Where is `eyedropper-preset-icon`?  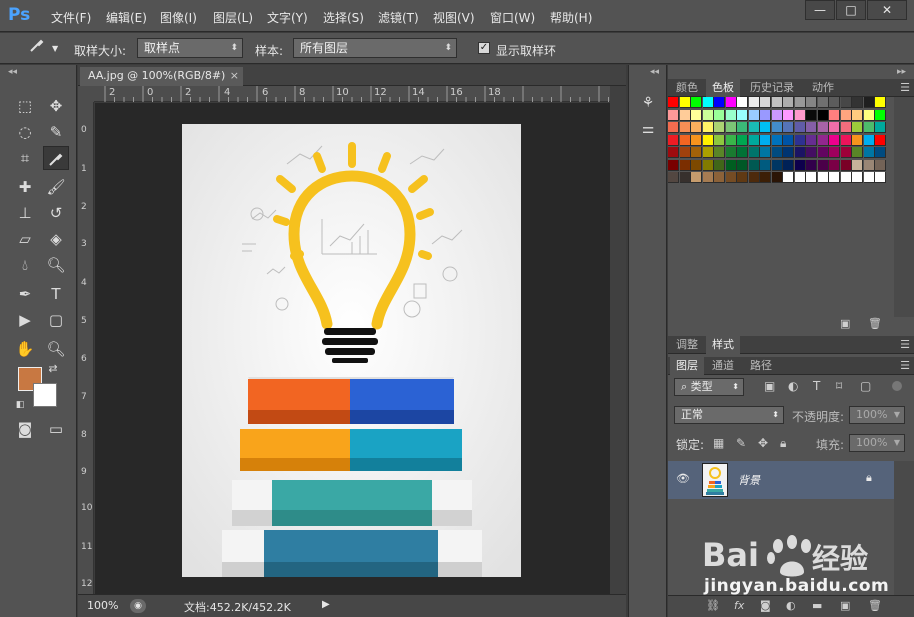 eyedropper-preset-icon is located at coordinates (37, 48).